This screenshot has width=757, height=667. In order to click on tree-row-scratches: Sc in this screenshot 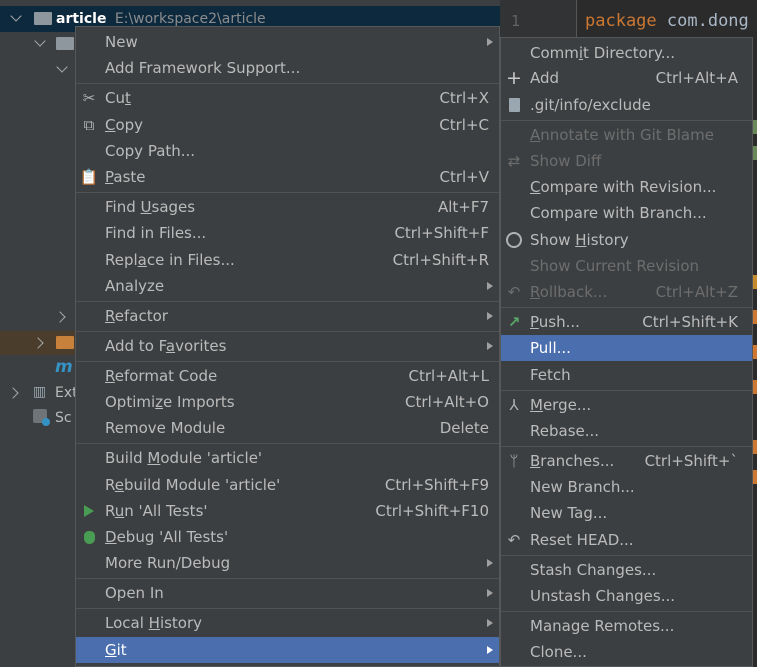, I will do `click(63, 418)`.